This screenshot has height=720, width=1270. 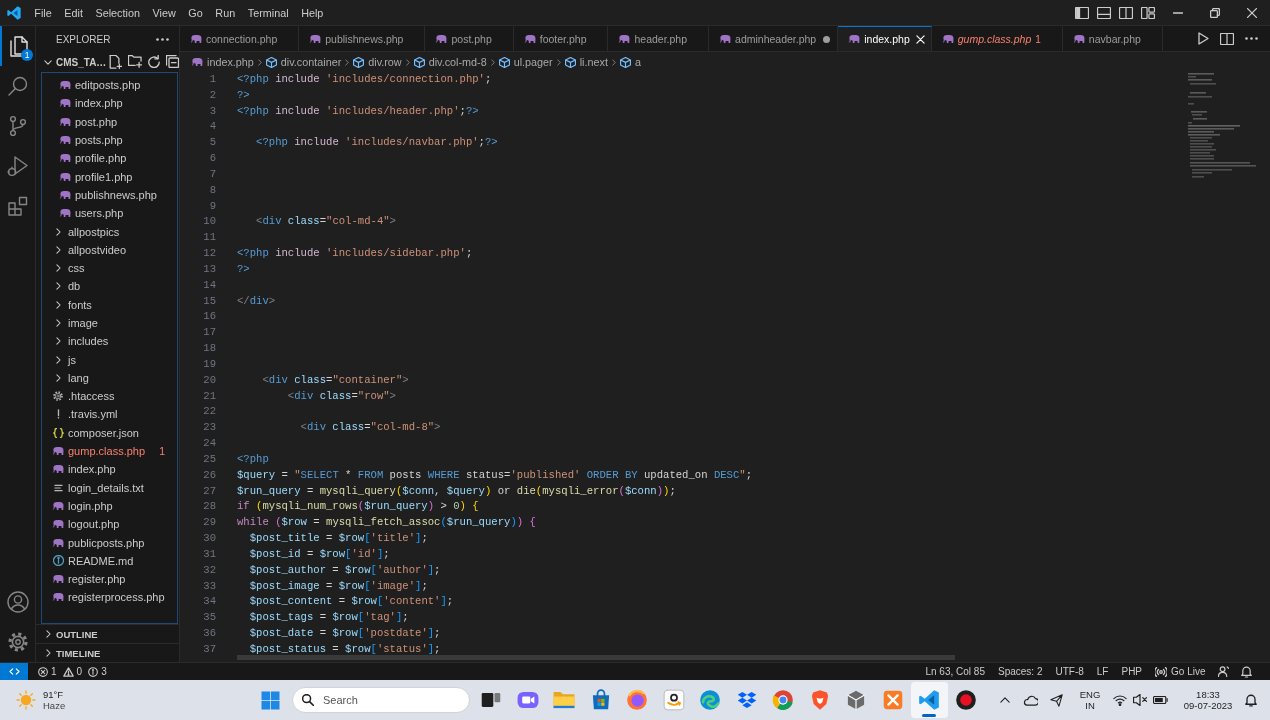 I want to click on breadcrumb-item: div.col-md-8, so click(x=450, y=62).